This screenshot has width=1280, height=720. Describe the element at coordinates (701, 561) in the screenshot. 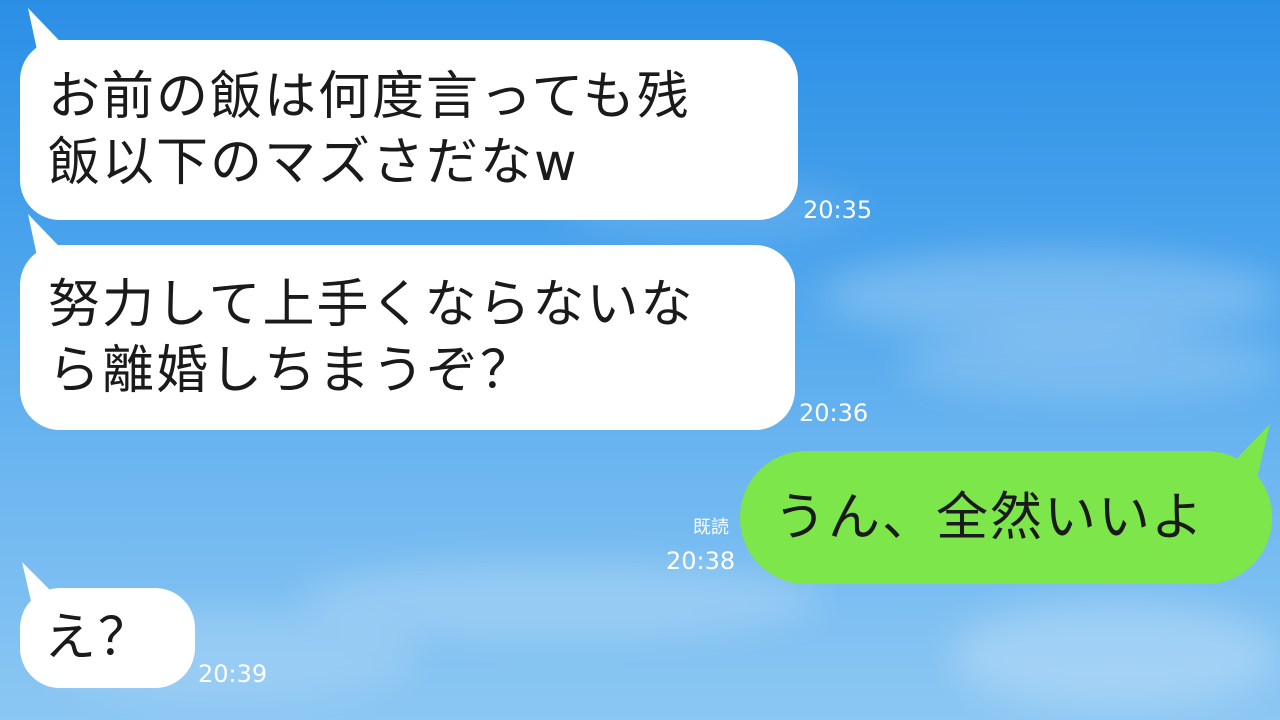

I see `message-timestamp: 20:38` at that location.